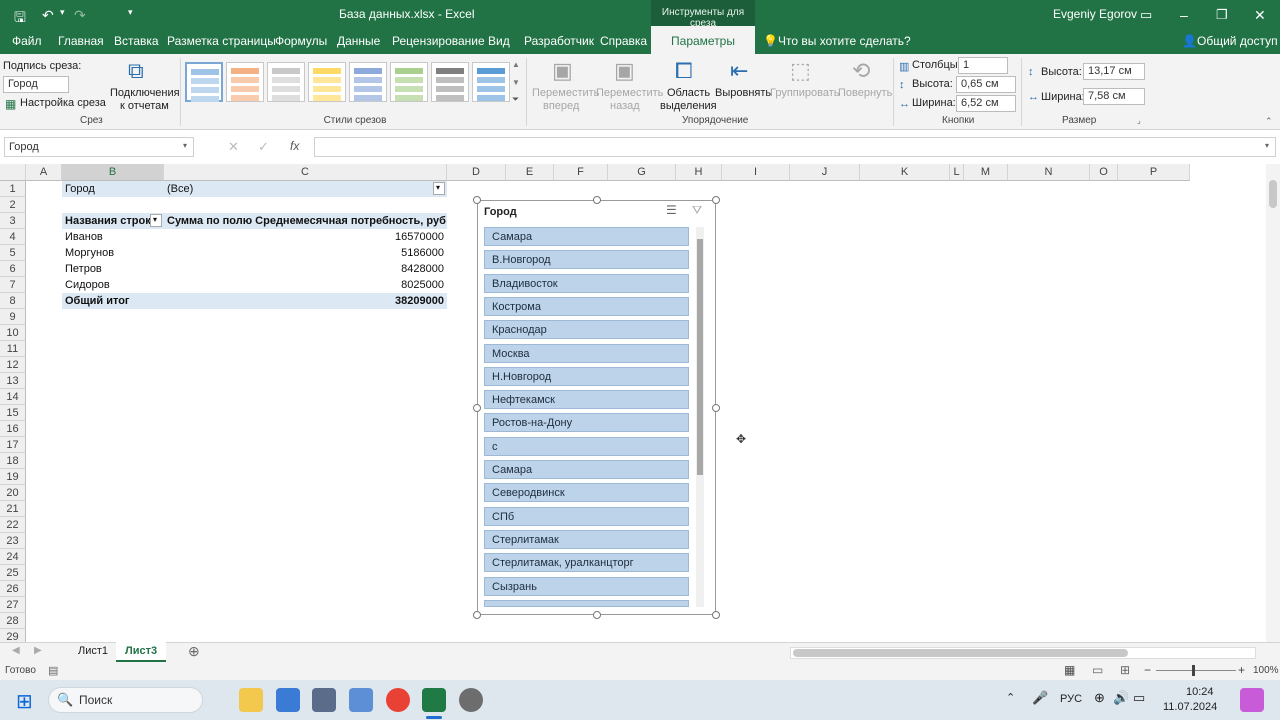  I want to click on slicer-item: Ростов-на-Дону, so click(586, 423).